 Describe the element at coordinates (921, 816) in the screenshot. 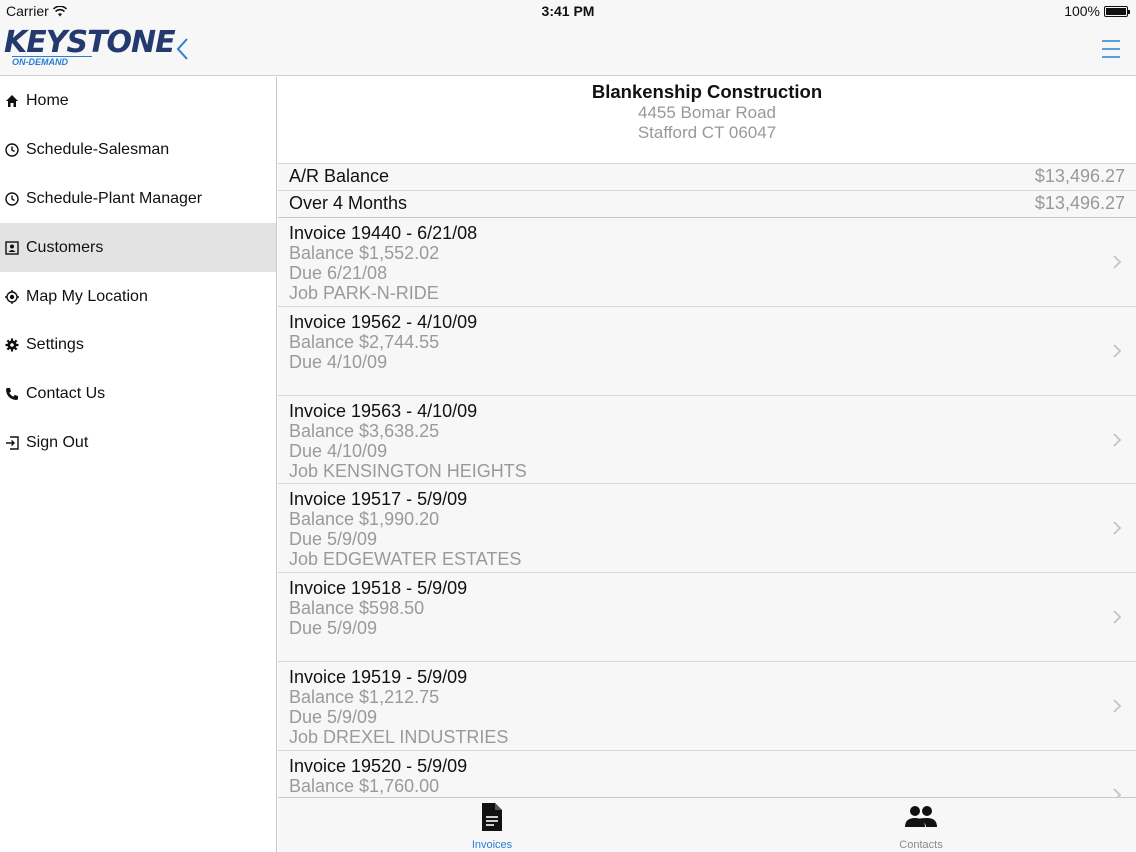

I see `people-icon` at that location.